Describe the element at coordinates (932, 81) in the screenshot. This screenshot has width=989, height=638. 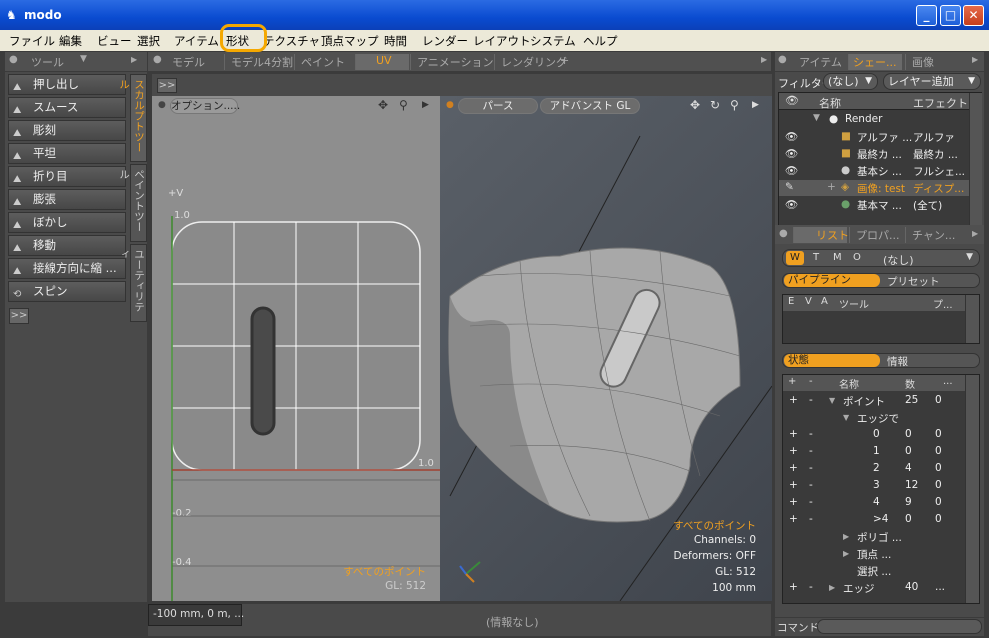
I see `add-layer-dropdown: レイヤー追加 ▼` at that location.